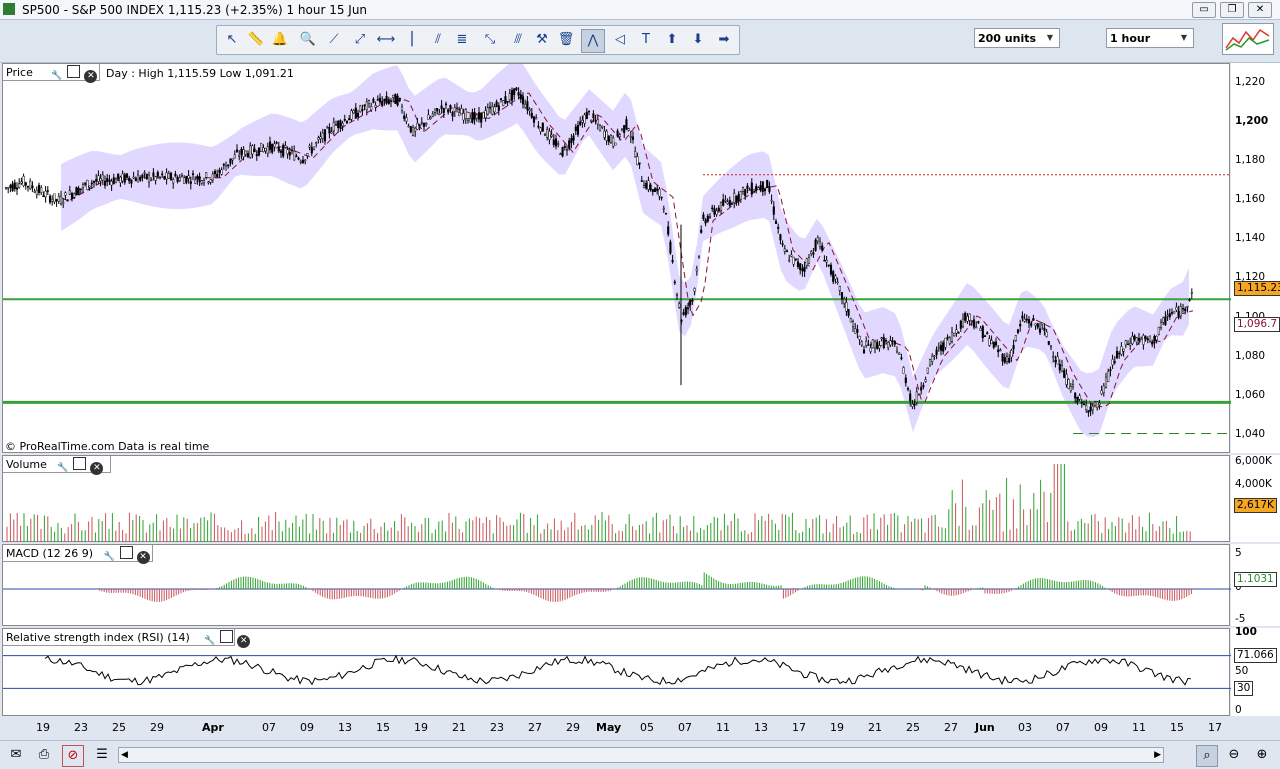  Describe the element at coordinates (490, 40) in the screenshot. I see `fan-icon: ⤡` at that location.